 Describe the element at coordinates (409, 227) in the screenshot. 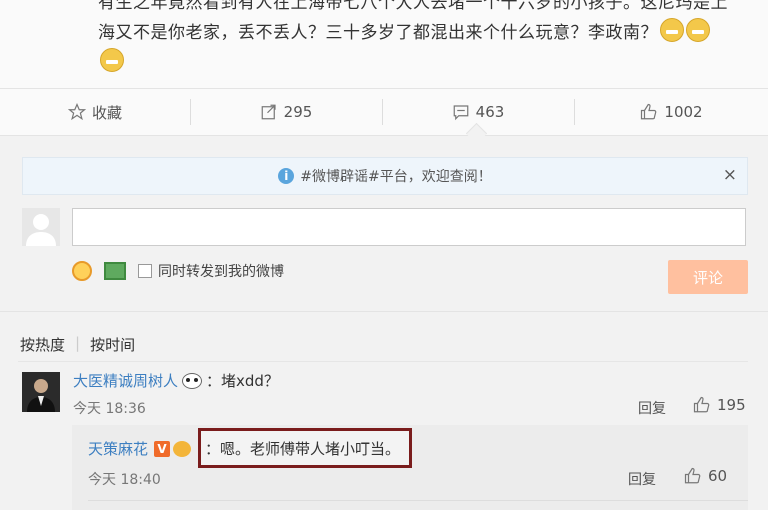

I see `comment-input` at that location.